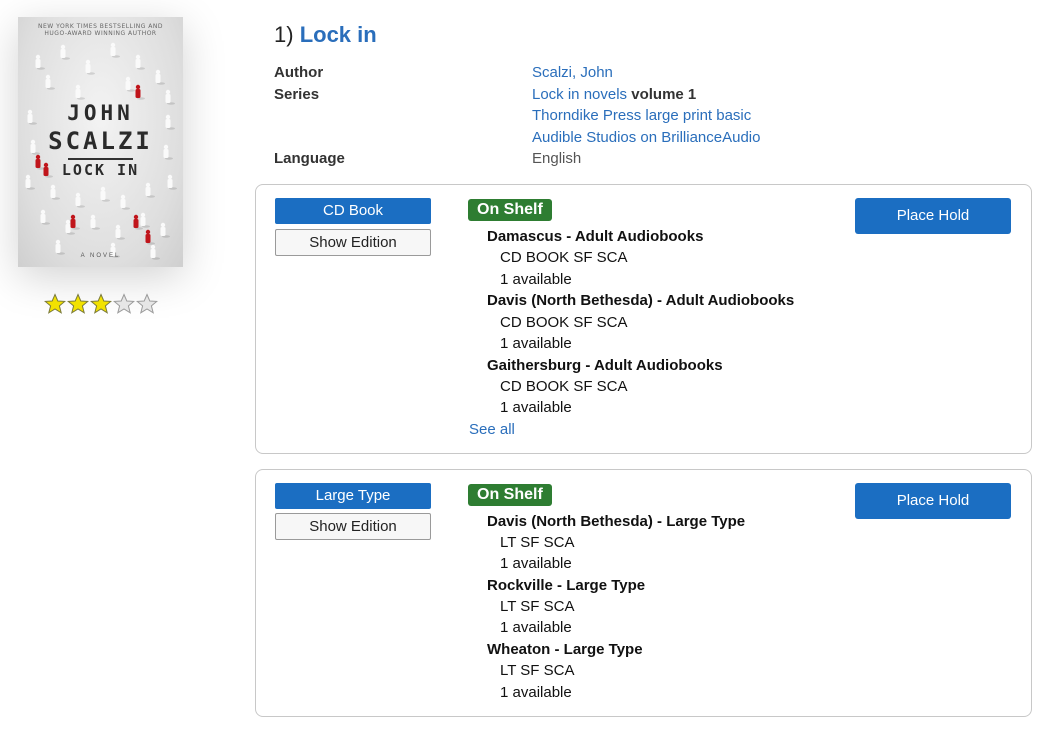 The height and width of the screenshot is (732, 1051). What do you see at coordinates (565, 649) in the screenshot?
I see `holding-branch: Wheaton - Large Type` at bounding box center [565, 649].